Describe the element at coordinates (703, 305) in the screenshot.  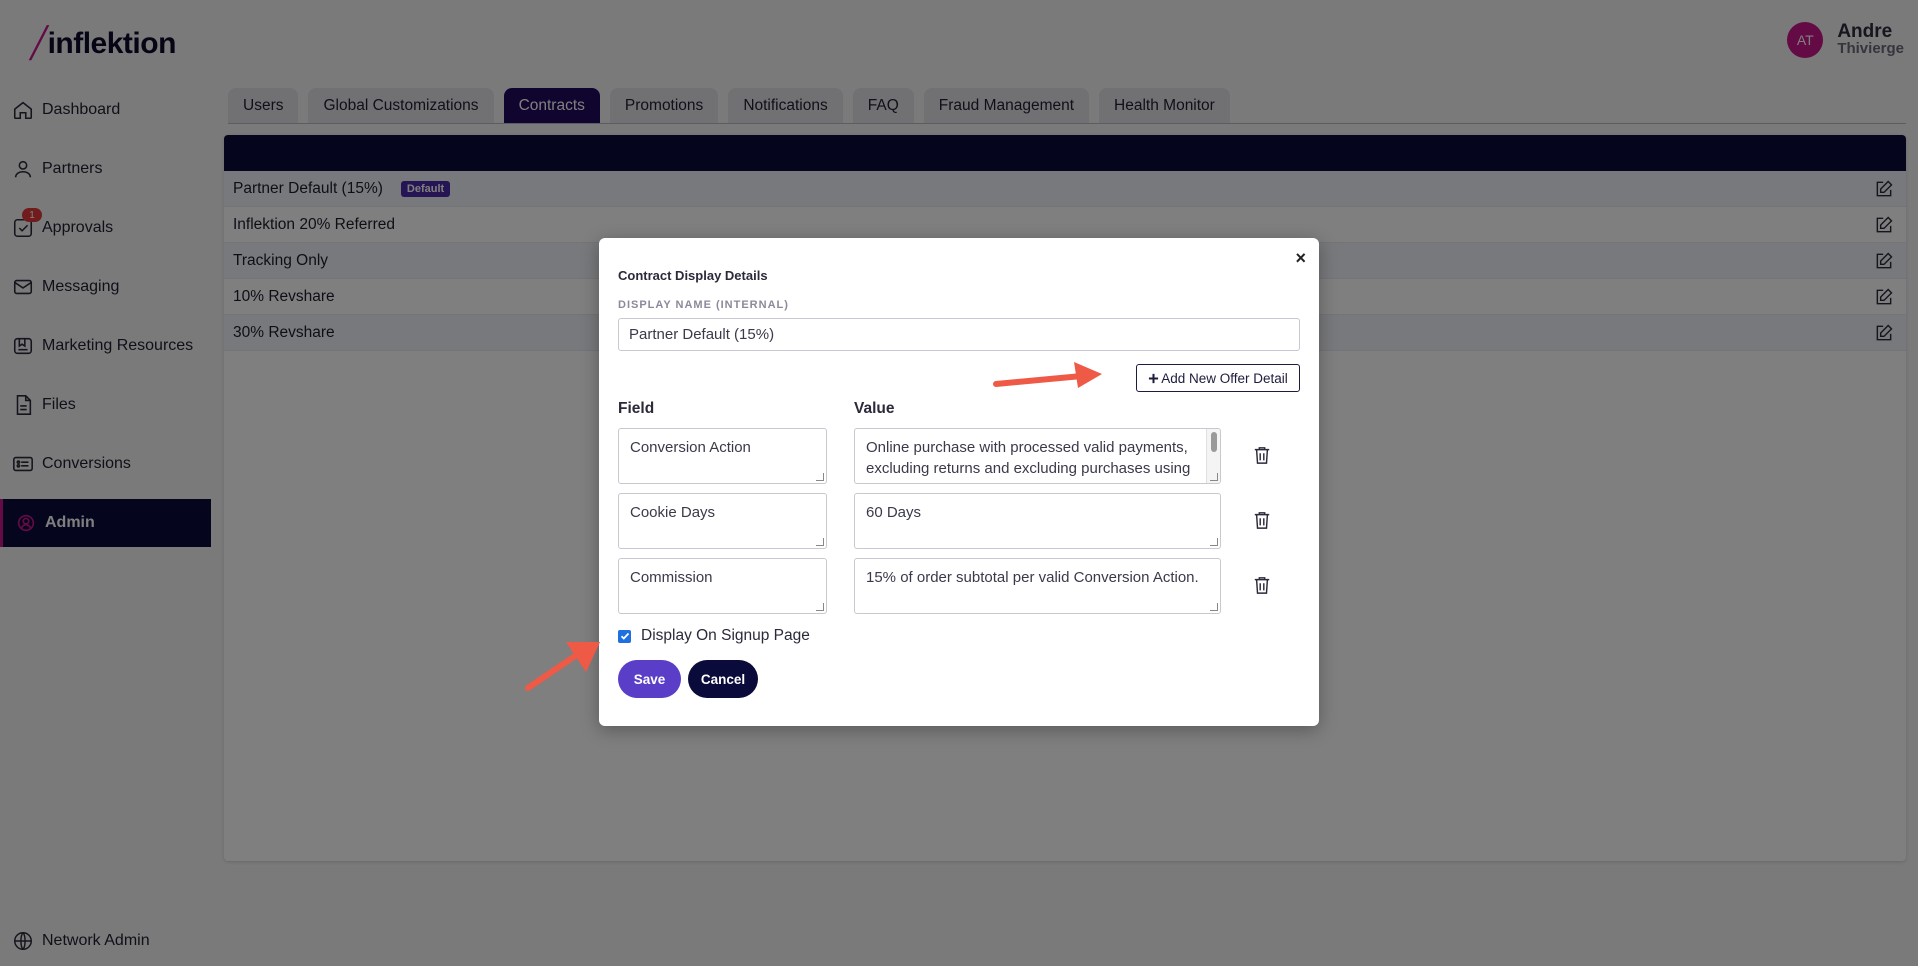
I see `display-name-label: DISPLAY NAME (INTERNAL)` at that location.